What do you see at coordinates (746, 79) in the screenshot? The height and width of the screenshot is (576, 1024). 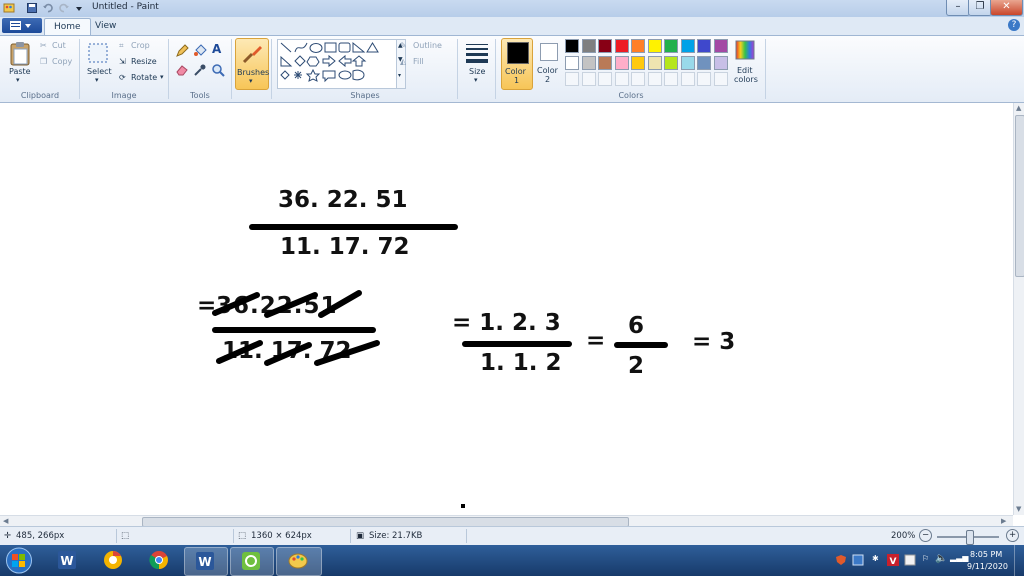 I see `edit-colors-label-2: colors` at bounding box center [746, 79].